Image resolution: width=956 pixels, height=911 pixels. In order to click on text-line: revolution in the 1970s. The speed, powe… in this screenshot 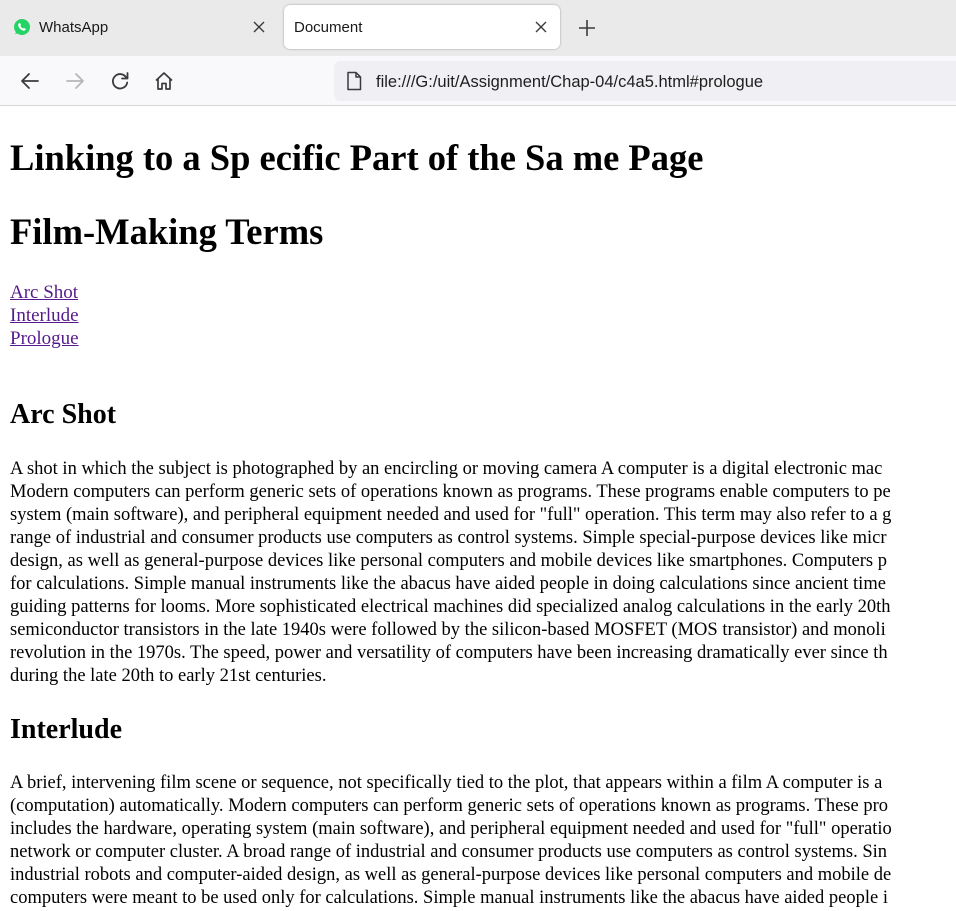, I will do `click(449, 653)`.